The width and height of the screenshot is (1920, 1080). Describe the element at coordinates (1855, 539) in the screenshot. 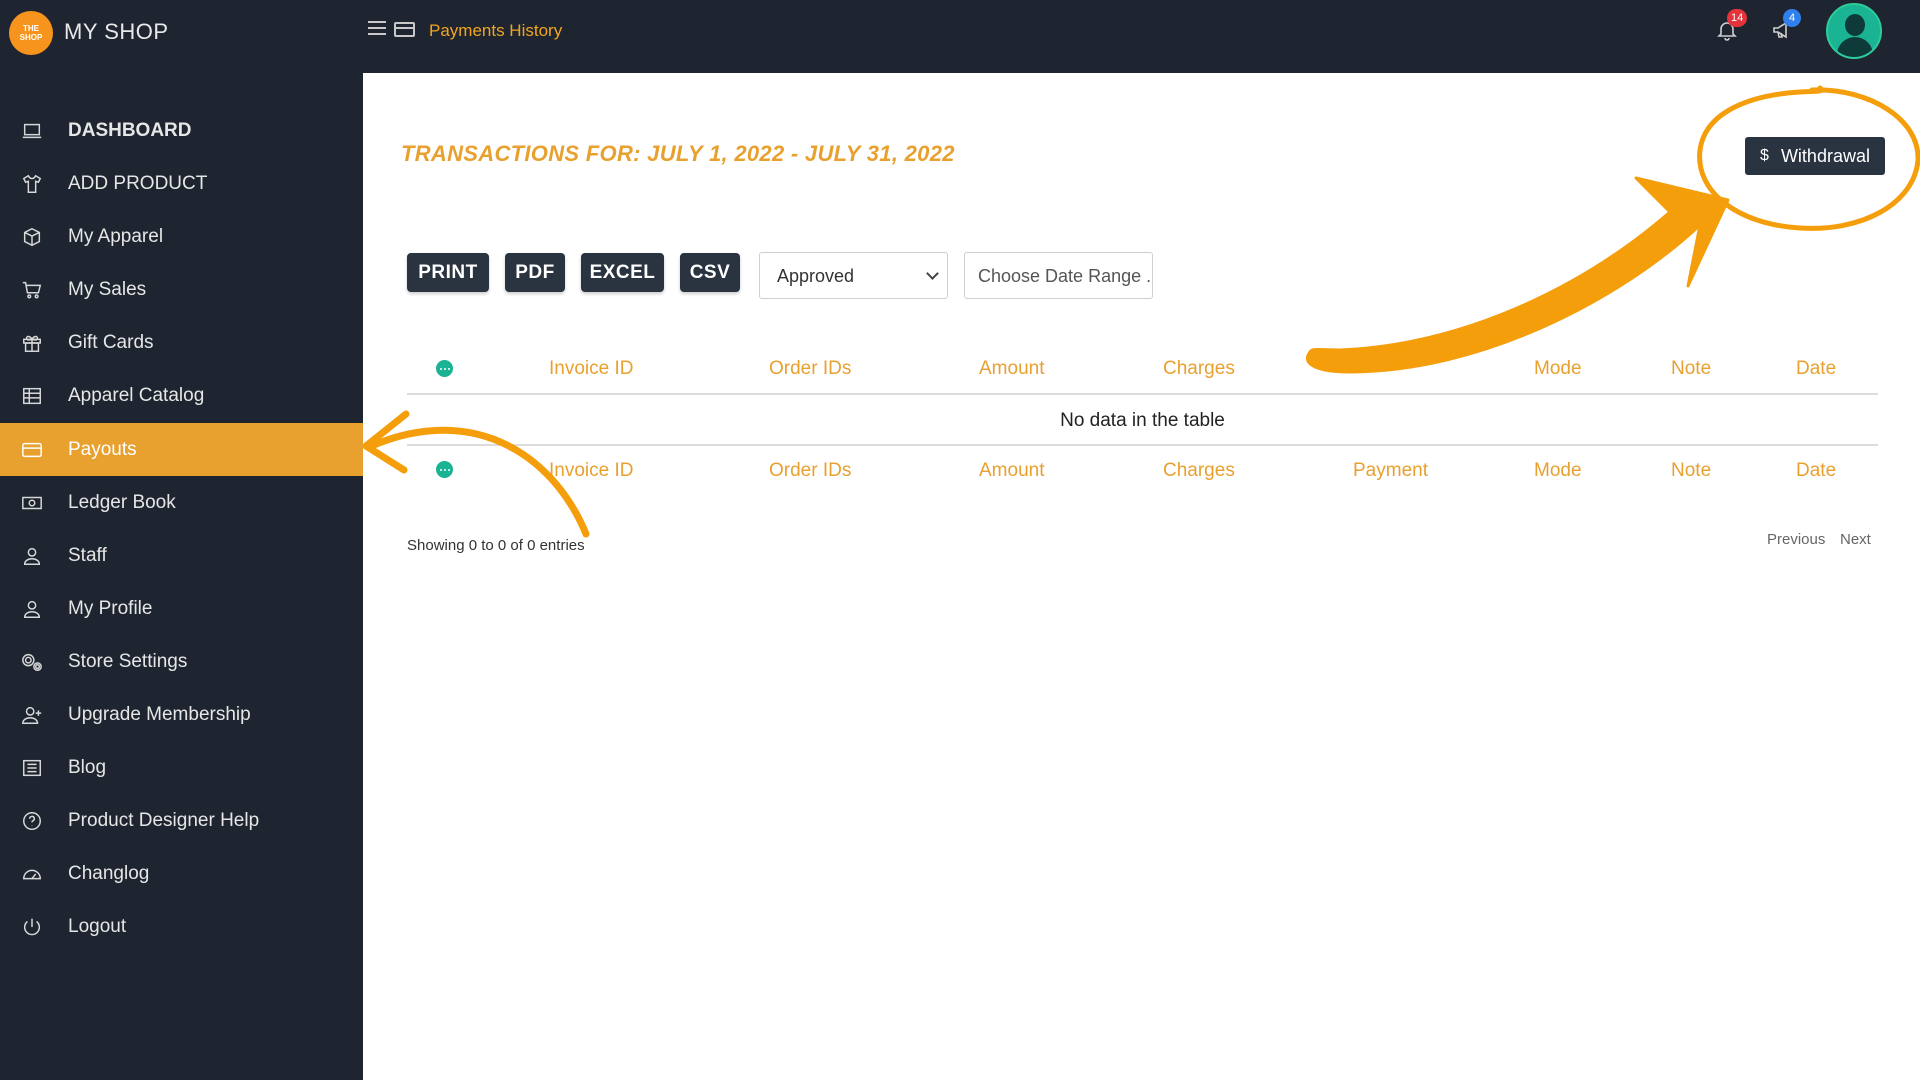

I see `pagination-next: Next` at that location.